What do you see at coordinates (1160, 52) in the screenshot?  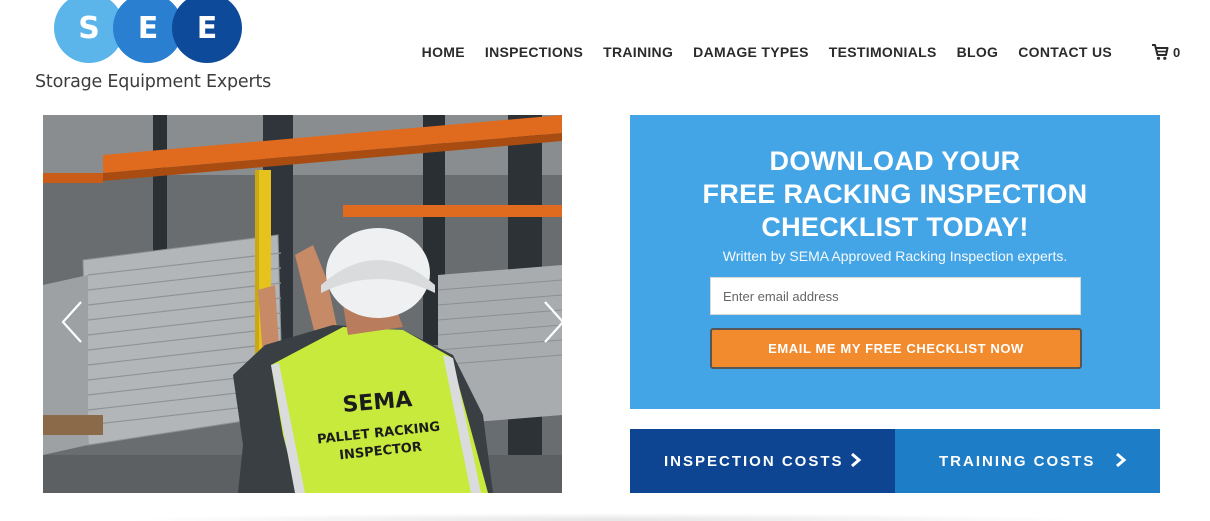 I see `cart-icon` at bounding box center [1160, 52].